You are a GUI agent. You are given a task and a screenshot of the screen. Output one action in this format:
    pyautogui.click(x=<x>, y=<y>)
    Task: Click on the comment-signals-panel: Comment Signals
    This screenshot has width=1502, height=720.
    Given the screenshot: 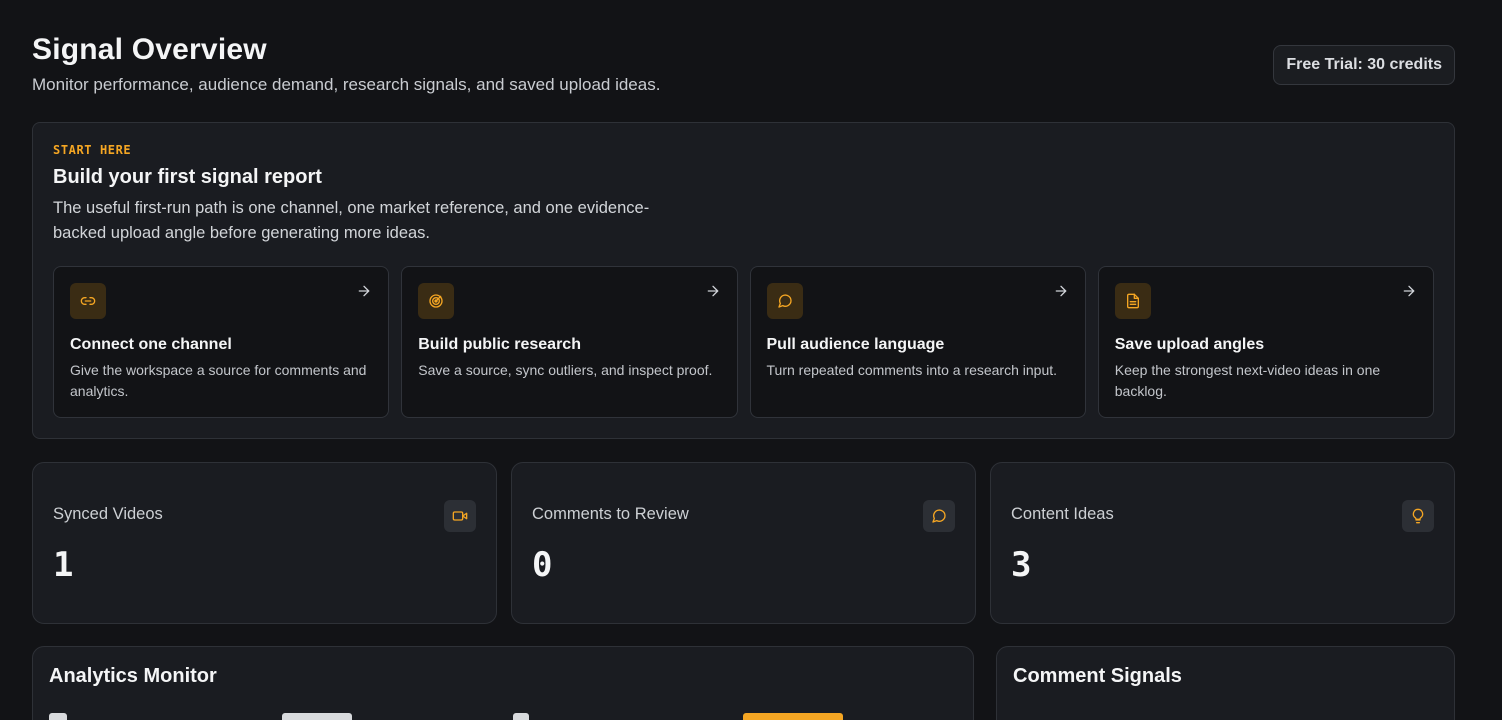 What is the action you would take?
    pyautogui.click(x=1225, y=683)
    